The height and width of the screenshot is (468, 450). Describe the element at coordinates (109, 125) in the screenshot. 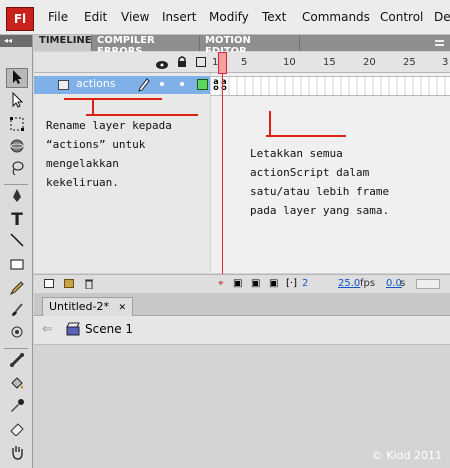

I see `note-line: Rename layer kepada` at that location.